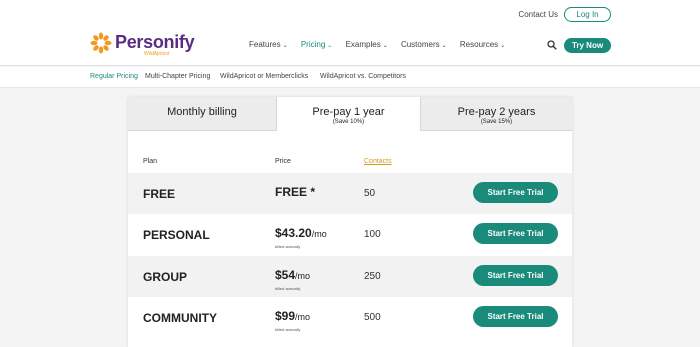  What do you see at coordinates (378, 161) in the screenshot?
I see `column-header-contacts: Contacts` at bounding box center [378, 161].